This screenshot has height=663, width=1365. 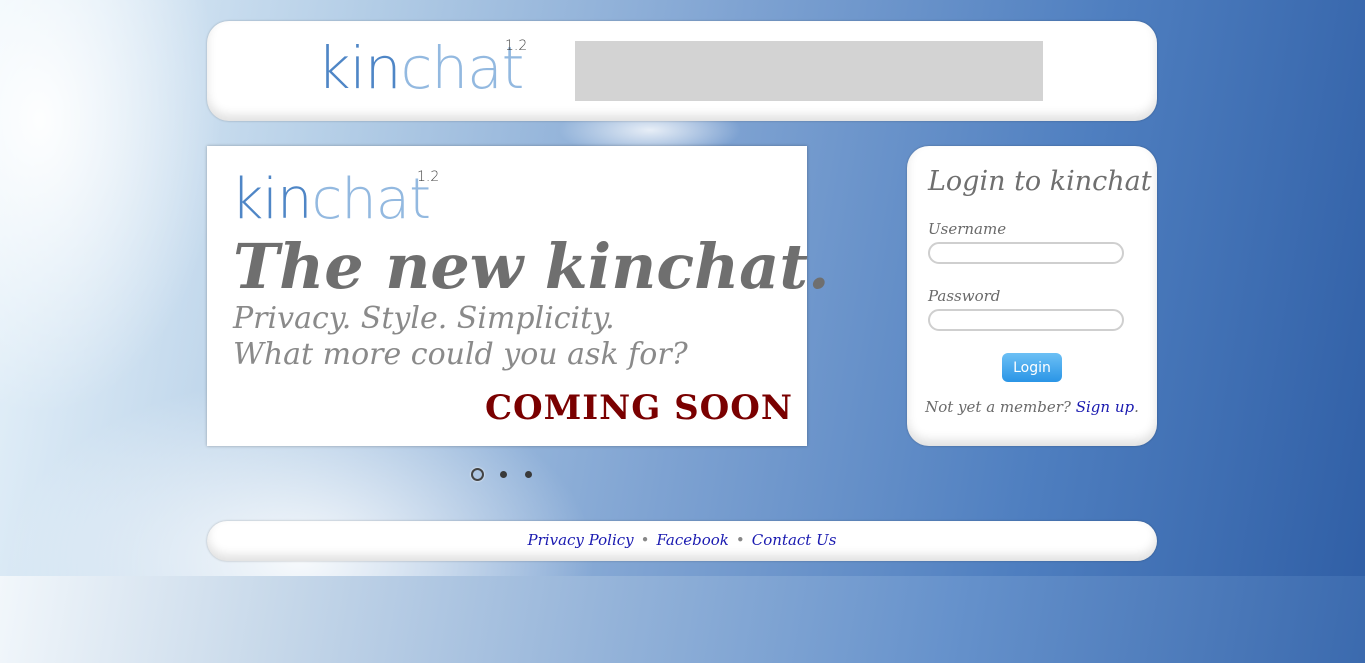 I want to click on slide-logo-kin-text: kin, so click(x=271, y=199).